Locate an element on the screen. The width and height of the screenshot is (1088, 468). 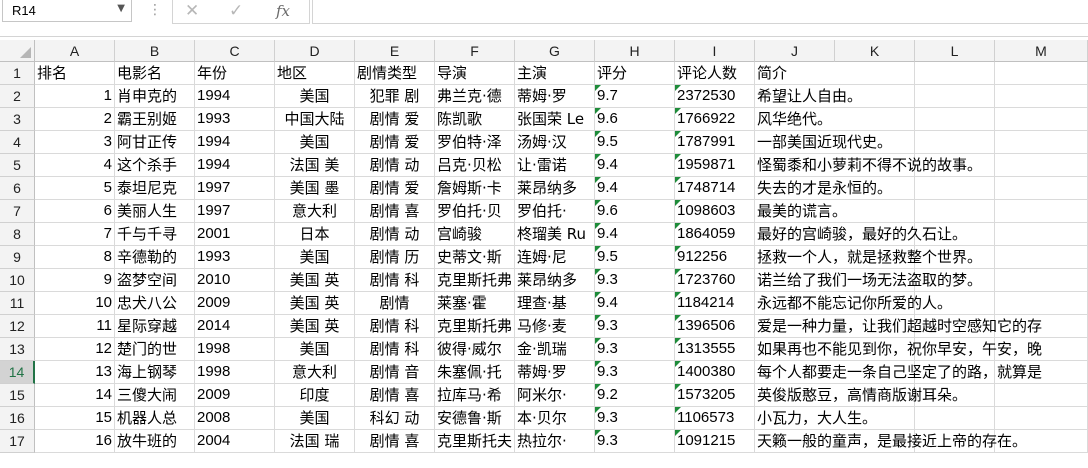
count-cell: 1098603 is located at coordinates (715, 211).